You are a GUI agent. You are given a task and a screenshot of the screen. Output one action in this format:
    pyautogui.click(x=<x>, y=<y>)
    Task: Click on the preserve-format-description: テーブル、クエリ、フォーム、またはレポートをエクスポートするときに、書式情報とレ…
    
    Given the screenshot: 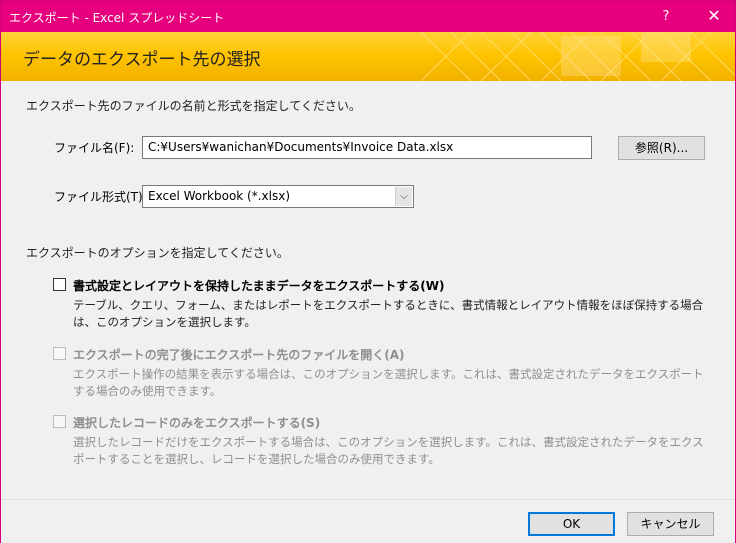 What is the action you would take?
    pyautogui.click(x=388, y=313)
    